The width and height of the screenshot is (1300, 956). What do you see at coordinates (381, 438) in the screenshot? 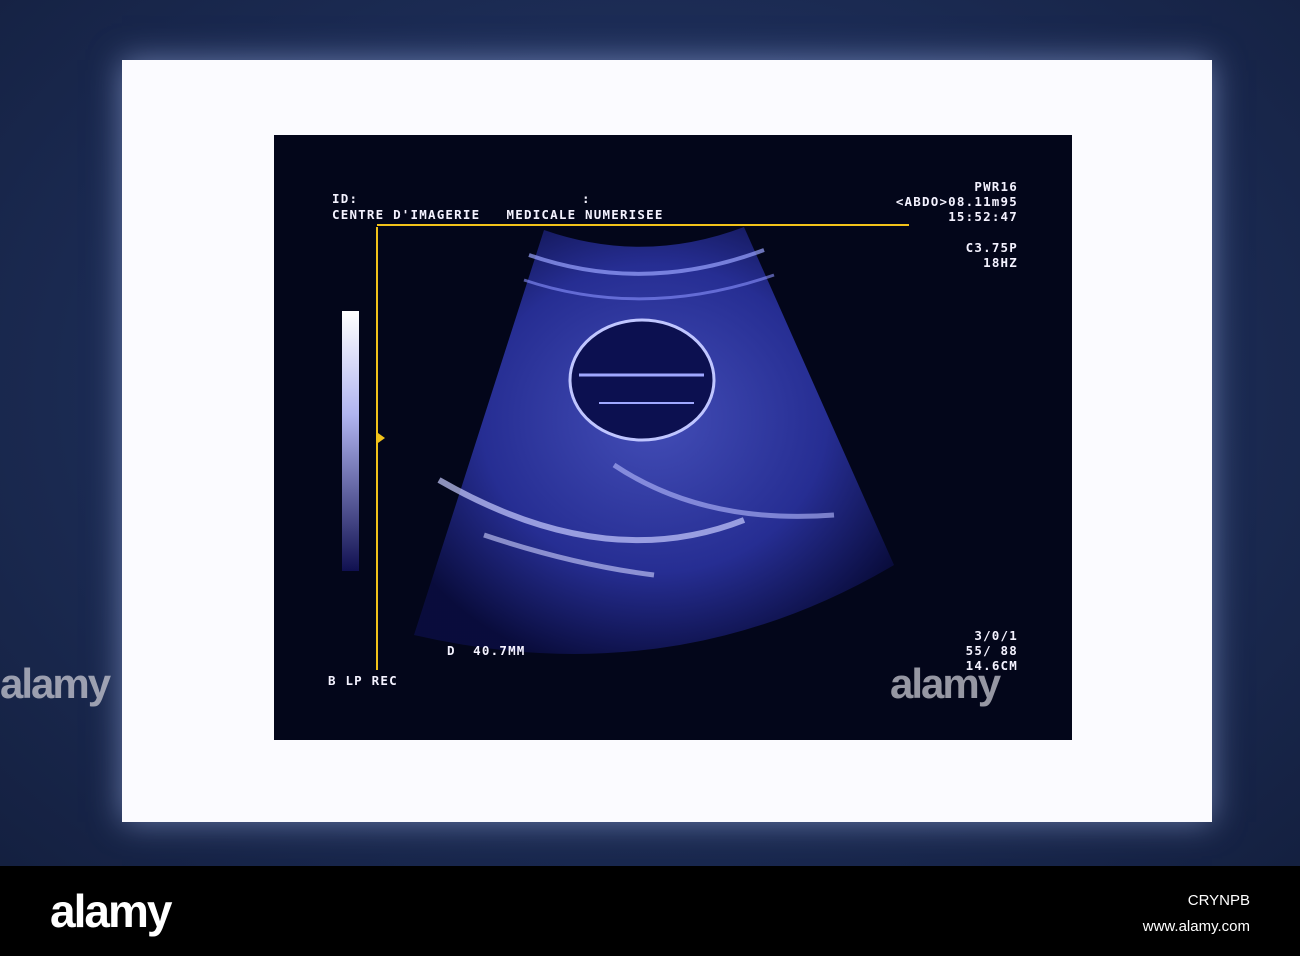
I see `focus-marker-icon` at bounding box center [381, 438].